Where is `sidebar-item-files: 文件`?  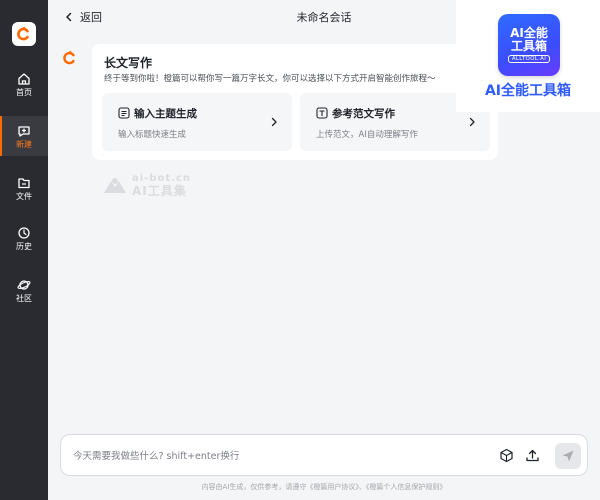 sidebar-item-files: 文件 is located at coordinates (24, 188).